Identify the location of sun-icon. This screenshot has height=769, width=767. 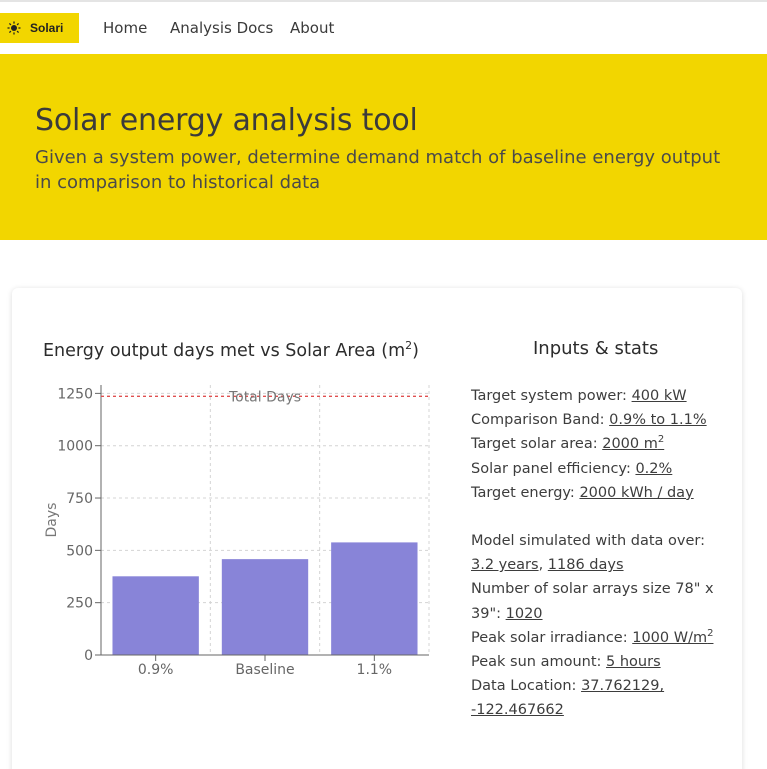
(14, 28).